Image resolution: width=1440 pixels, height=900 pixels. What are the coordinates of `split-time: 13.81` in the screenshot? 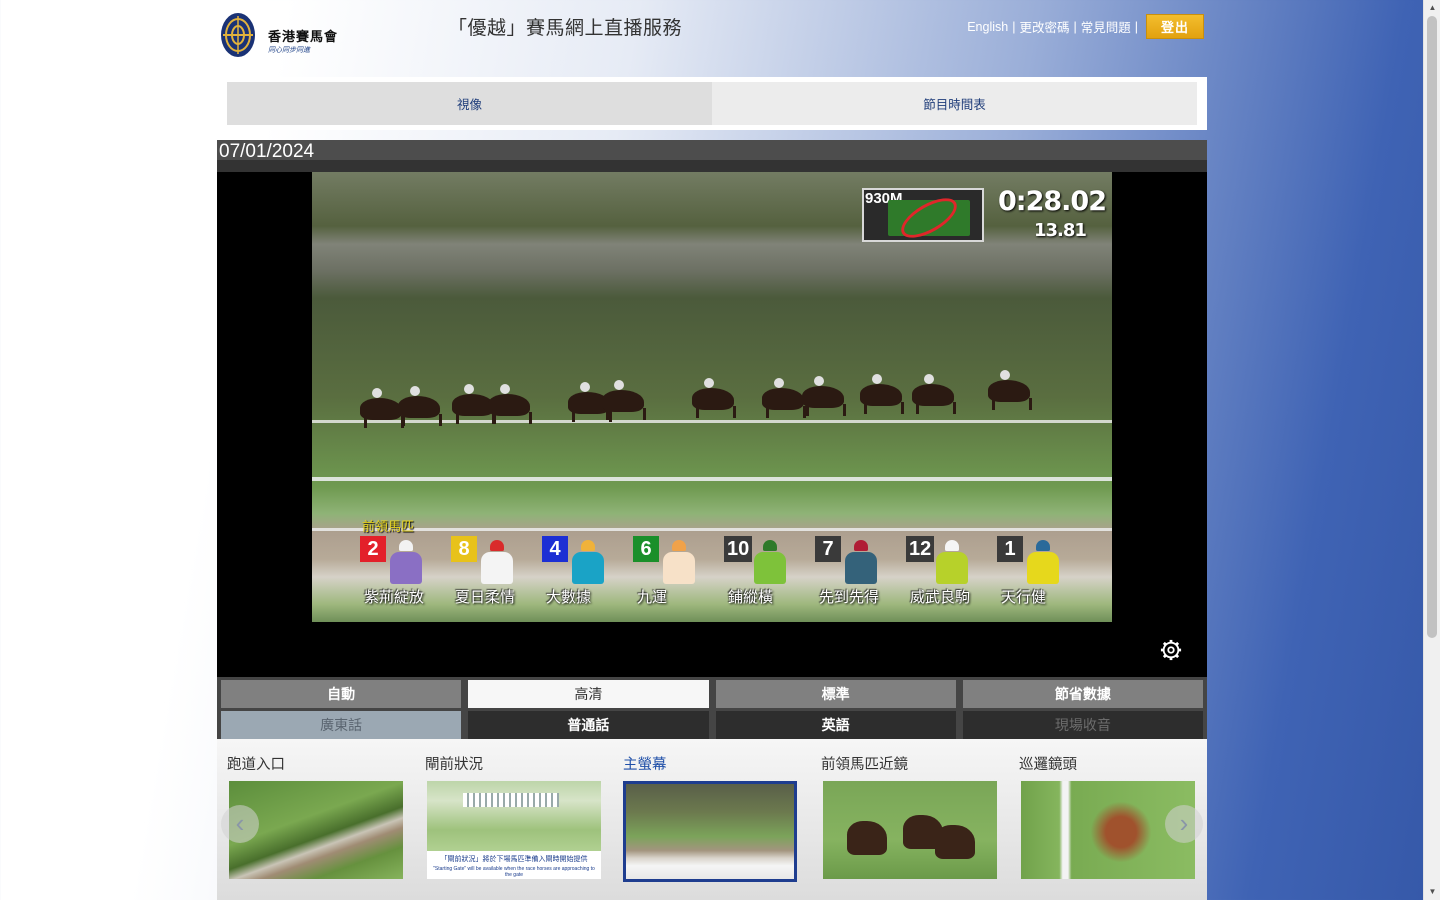 It's located at (1060, 230).